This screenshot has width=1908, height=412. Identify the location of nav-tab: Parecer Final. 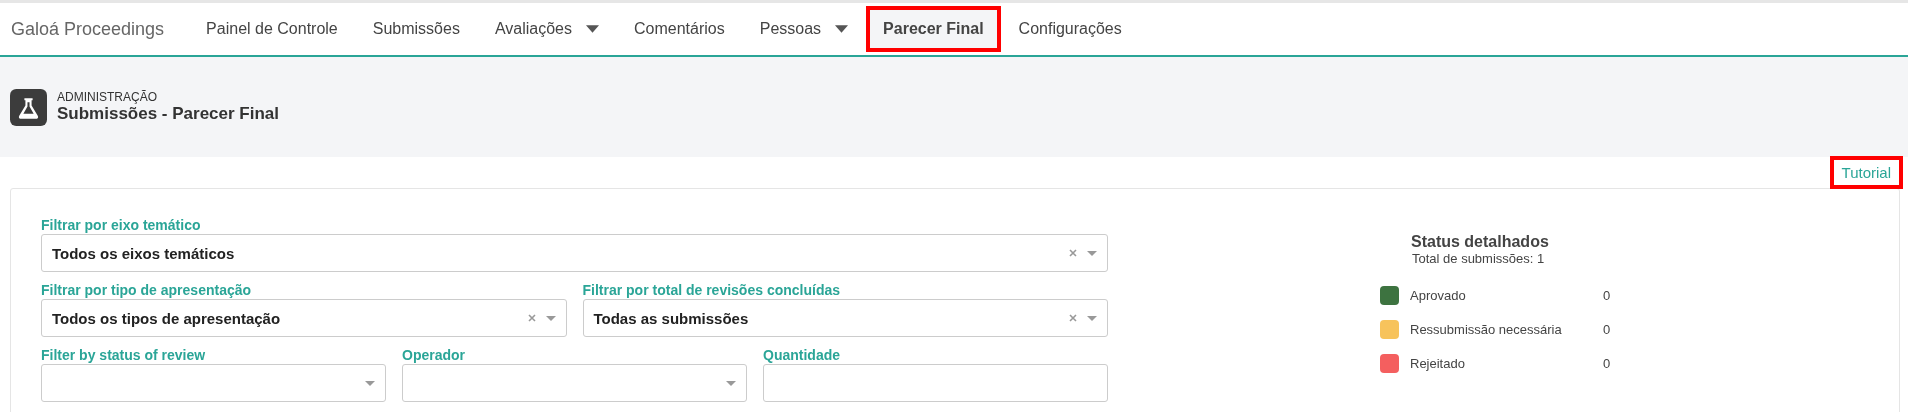
(933, 29).